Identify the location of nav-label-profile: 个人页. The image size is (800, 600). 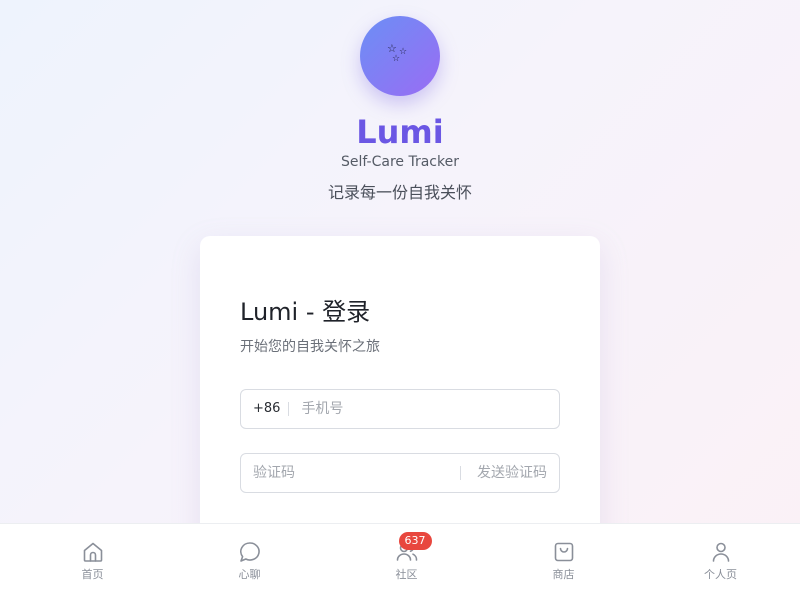
(720, 574).